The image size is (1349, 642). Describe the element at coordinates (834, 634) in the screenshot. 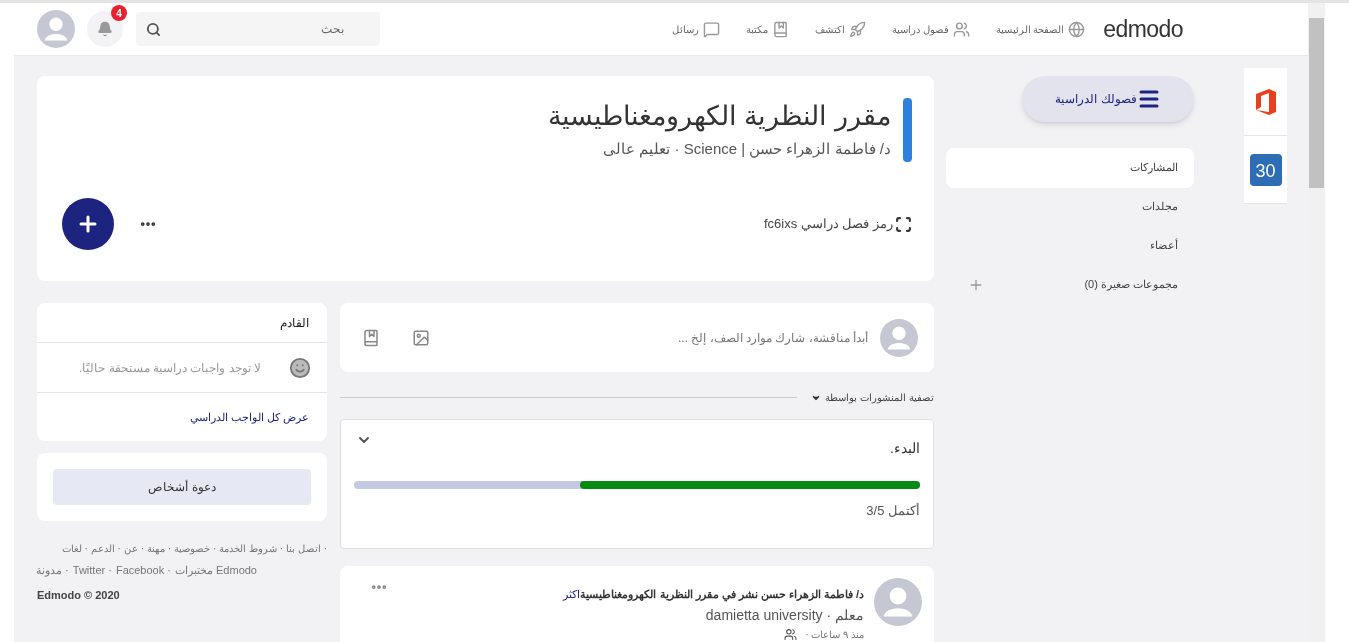

I see `post-time: منذ ٩ ساعات ·` at that location.